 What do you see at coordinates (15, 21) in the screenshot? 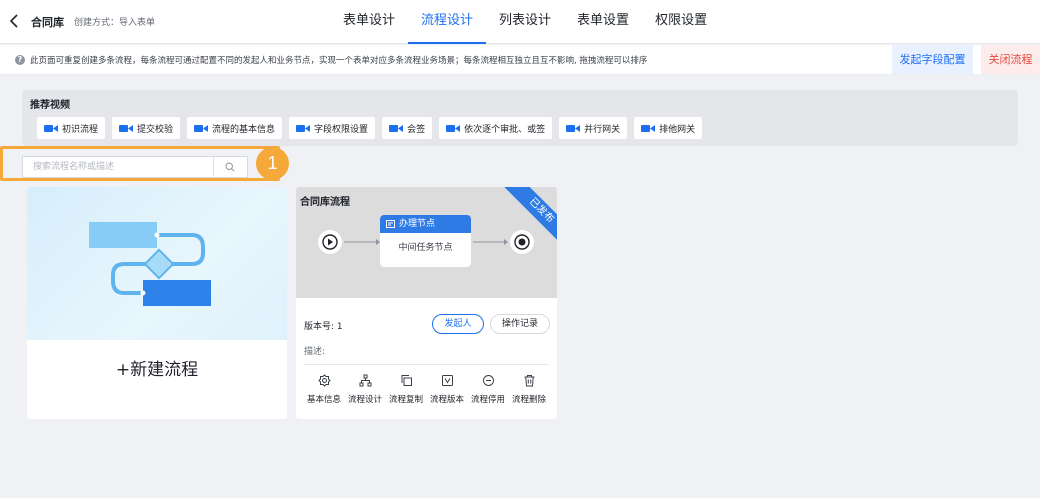
I see `chevron-left-icon` at bounding box center [15, 21].